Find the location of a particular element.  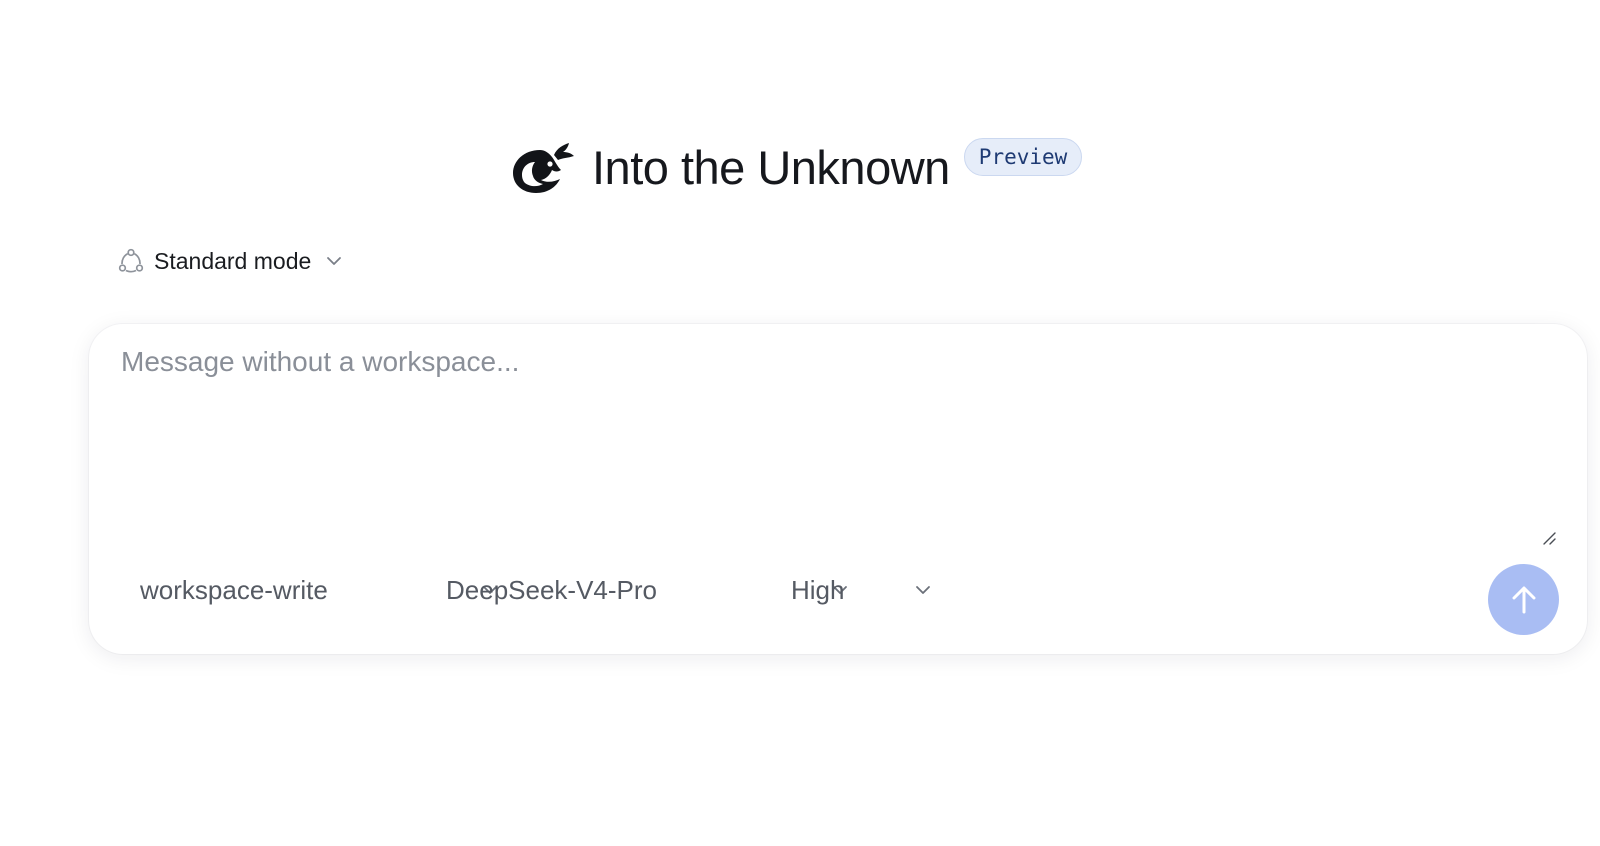

arrow-up-icon is located at coordinates (1523, 599).